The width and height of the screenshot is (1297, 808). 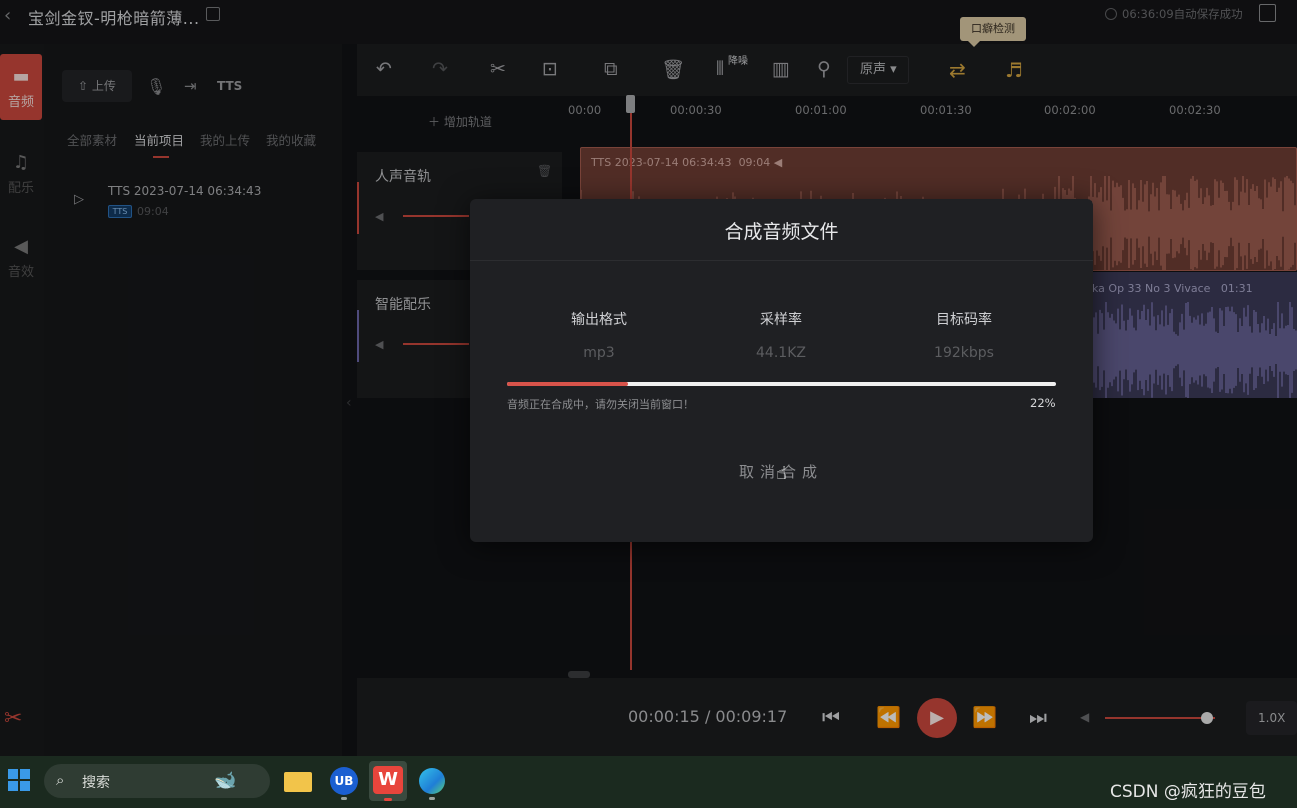 I want to click on csdn-watermark: CSDN @疯狂的豆包, so click(x=1188, y=792).